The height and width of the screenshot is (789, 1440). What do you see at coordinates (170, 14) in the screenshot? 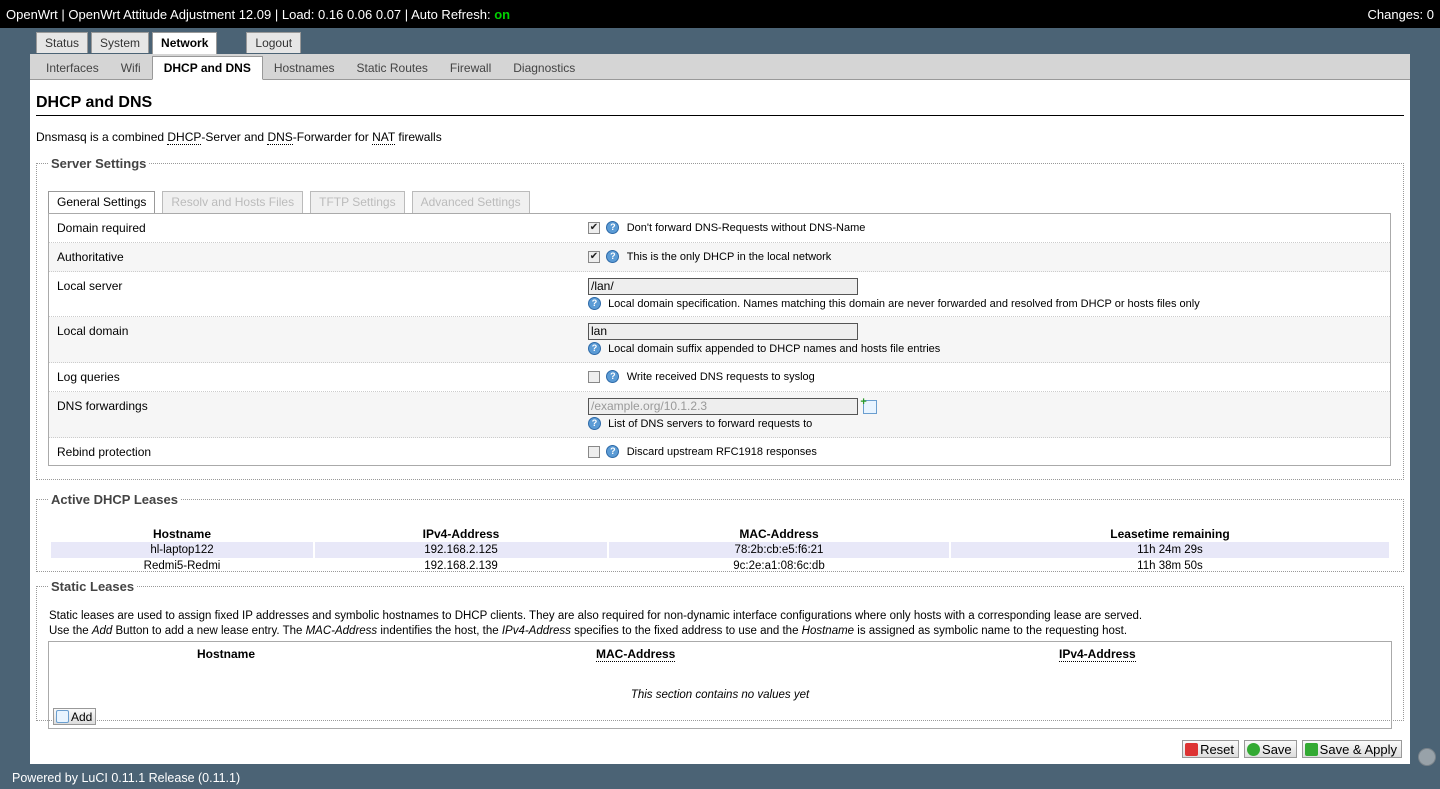
I see `distribution: OpenWrt Attitude Adjustment 12.09` at bounding box center [170, 14].